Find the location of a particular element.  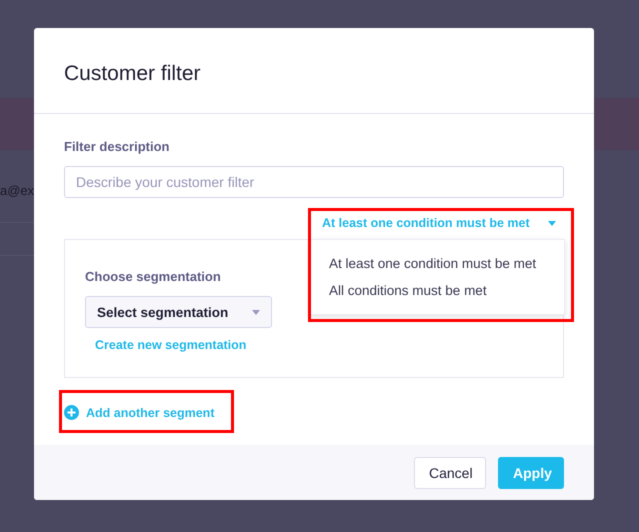

description-field: Describe your customer filter is located at coordinates (314, 182).